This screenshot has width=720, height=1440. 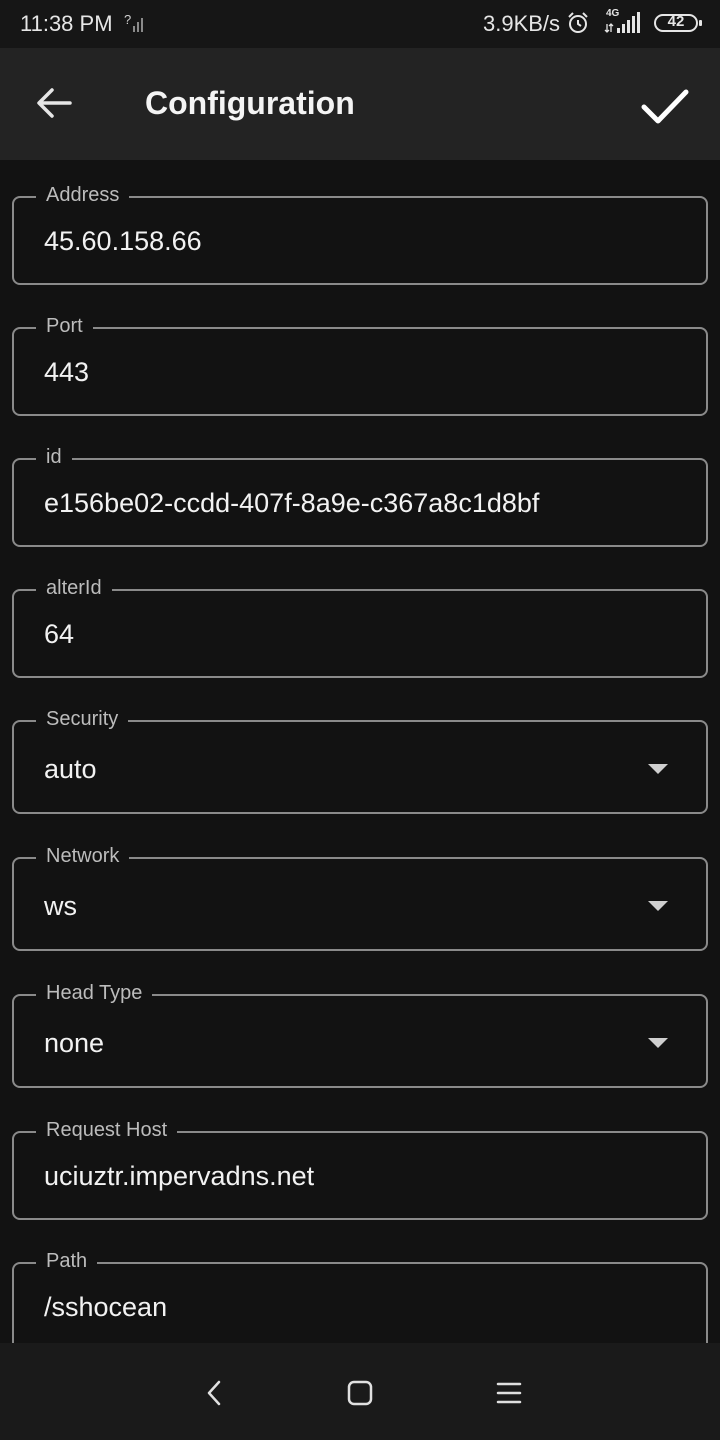 I want to click on battery-level: 42, so click(x=676, y=21).